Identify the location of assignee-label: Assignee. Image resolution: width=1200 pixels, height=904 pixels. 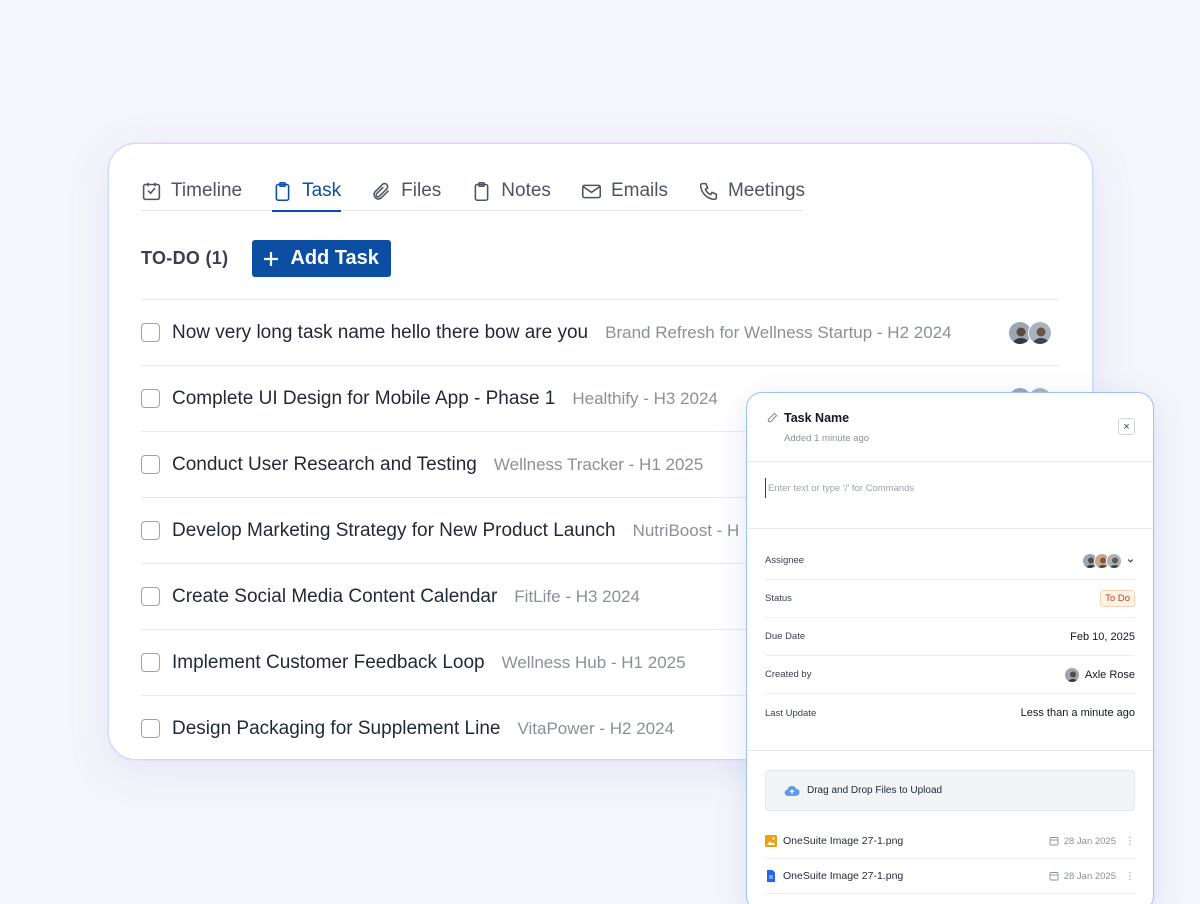
(785, 560).